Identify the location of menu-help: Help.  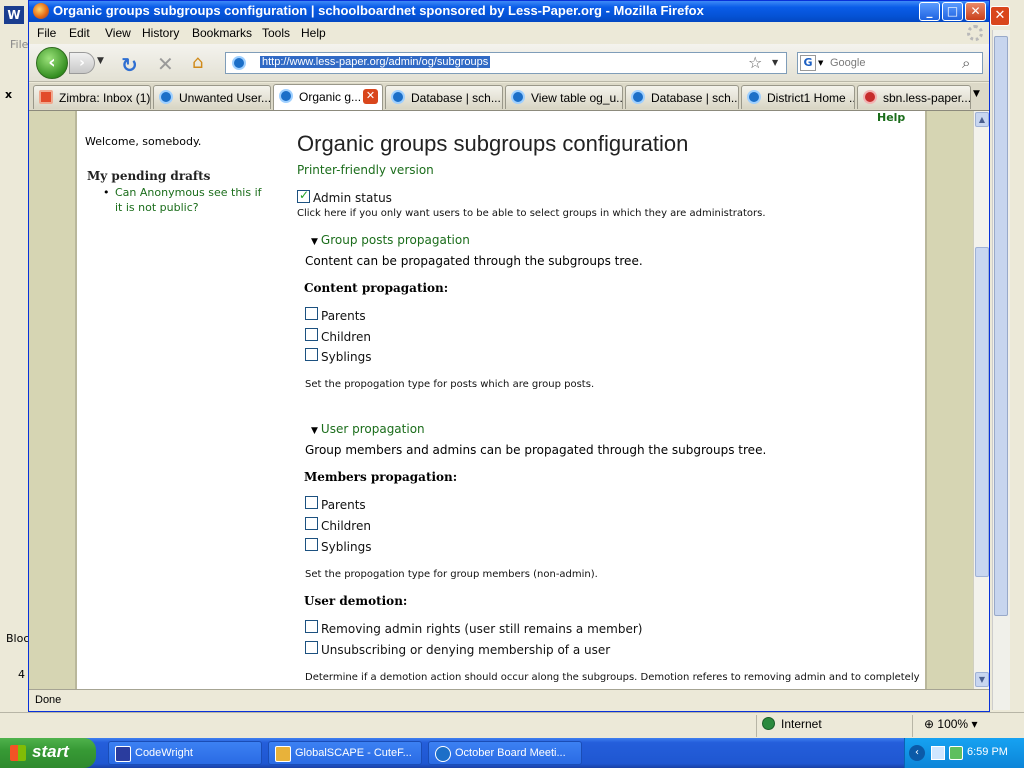
(313, 33).